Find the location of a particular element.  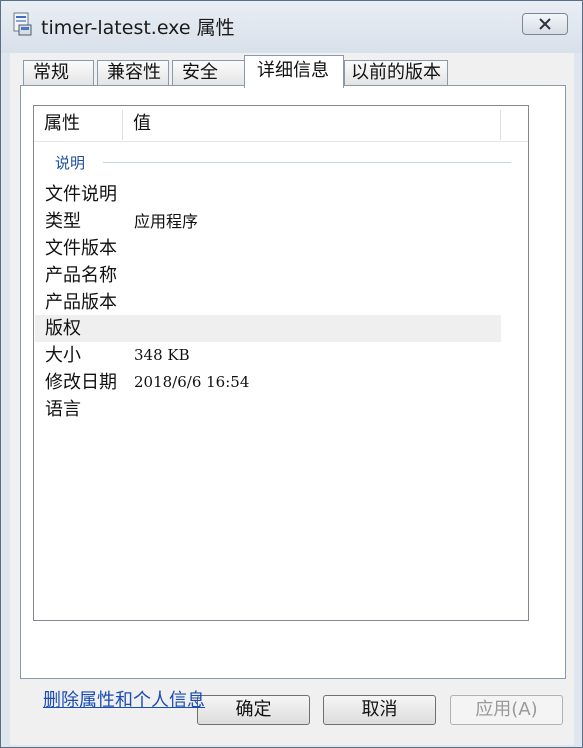

tab-details: 详细信息 is located at coordinates (294, 71).